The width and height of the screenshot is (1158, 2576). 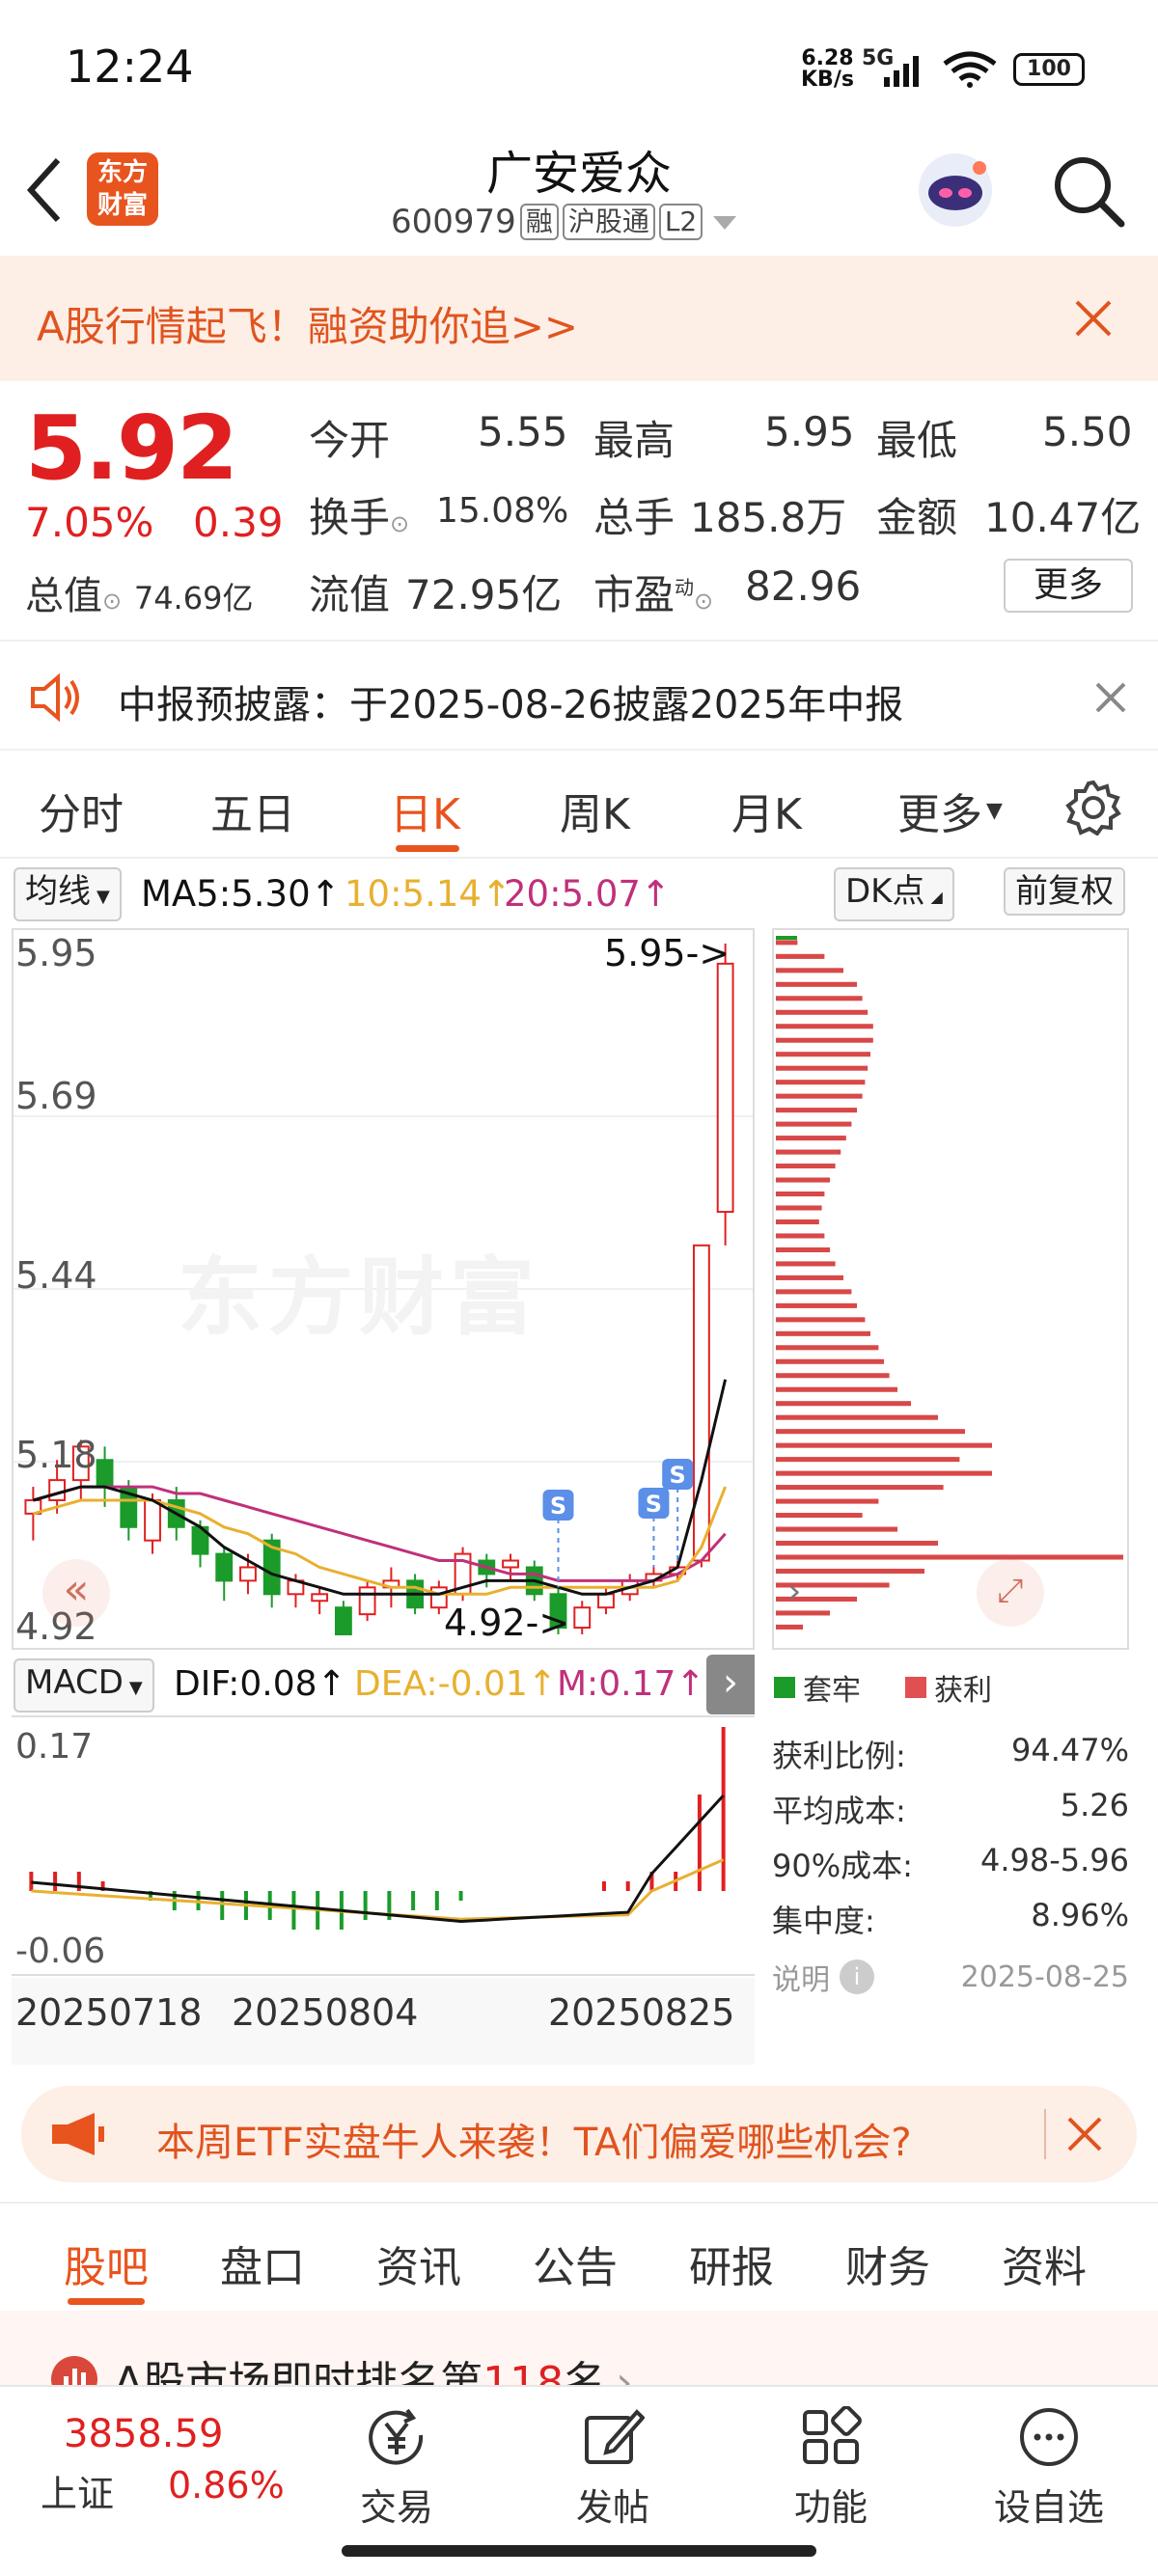 What do you see at coordinates (484, 595) in the screenshot?
I see `float-value: 72.95亿` at bounding box center [484, 595].